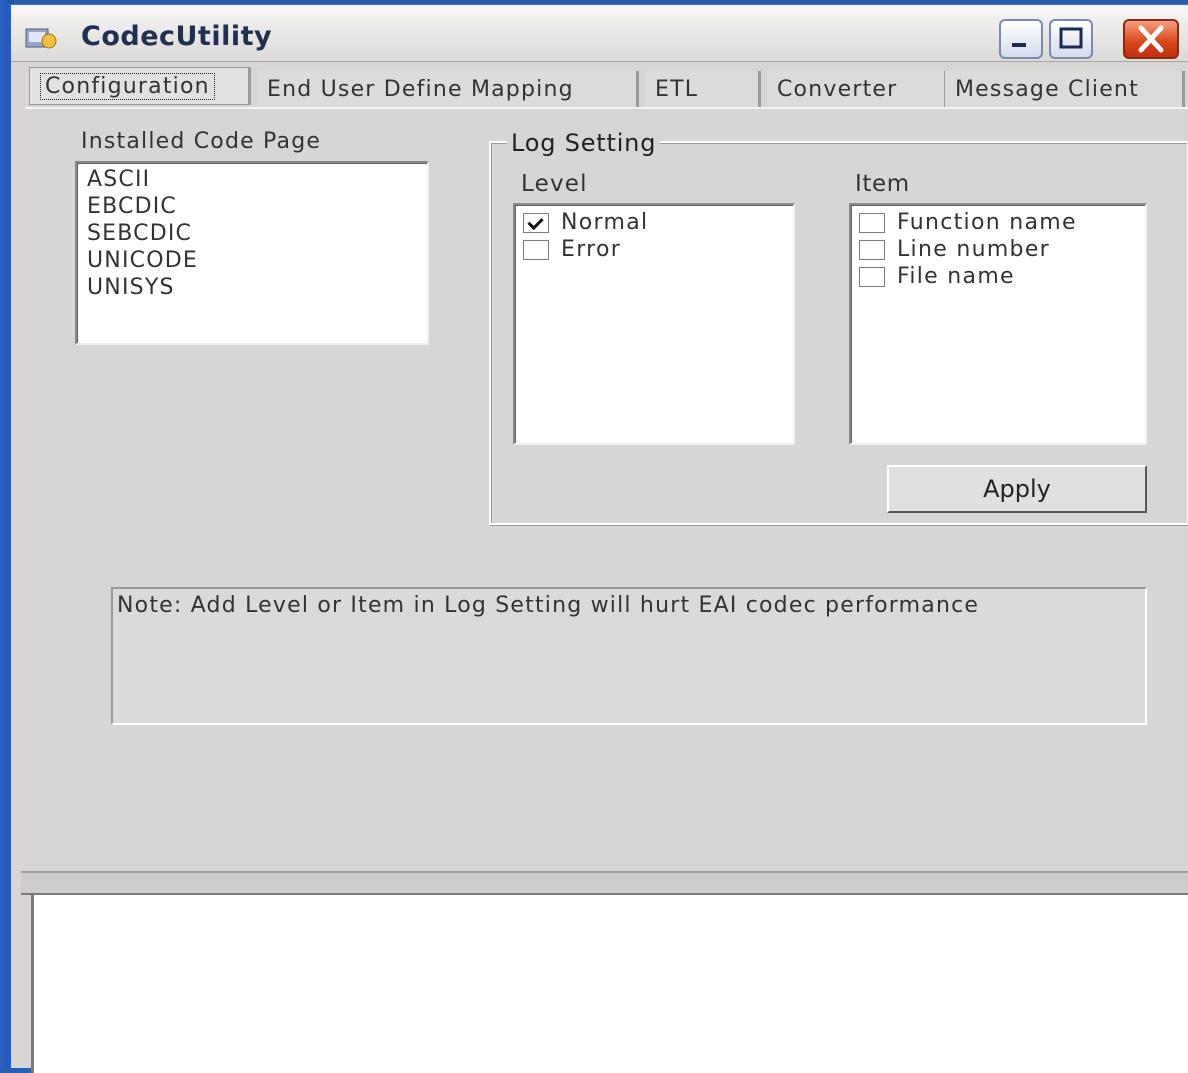 Image resolution: width=1188 pixels, height=1073 pixels. What do you see at coordinates (584, 143) in the screenshot?
I see `log-setting-title: Log Setting` at bounding box center [584, 143].